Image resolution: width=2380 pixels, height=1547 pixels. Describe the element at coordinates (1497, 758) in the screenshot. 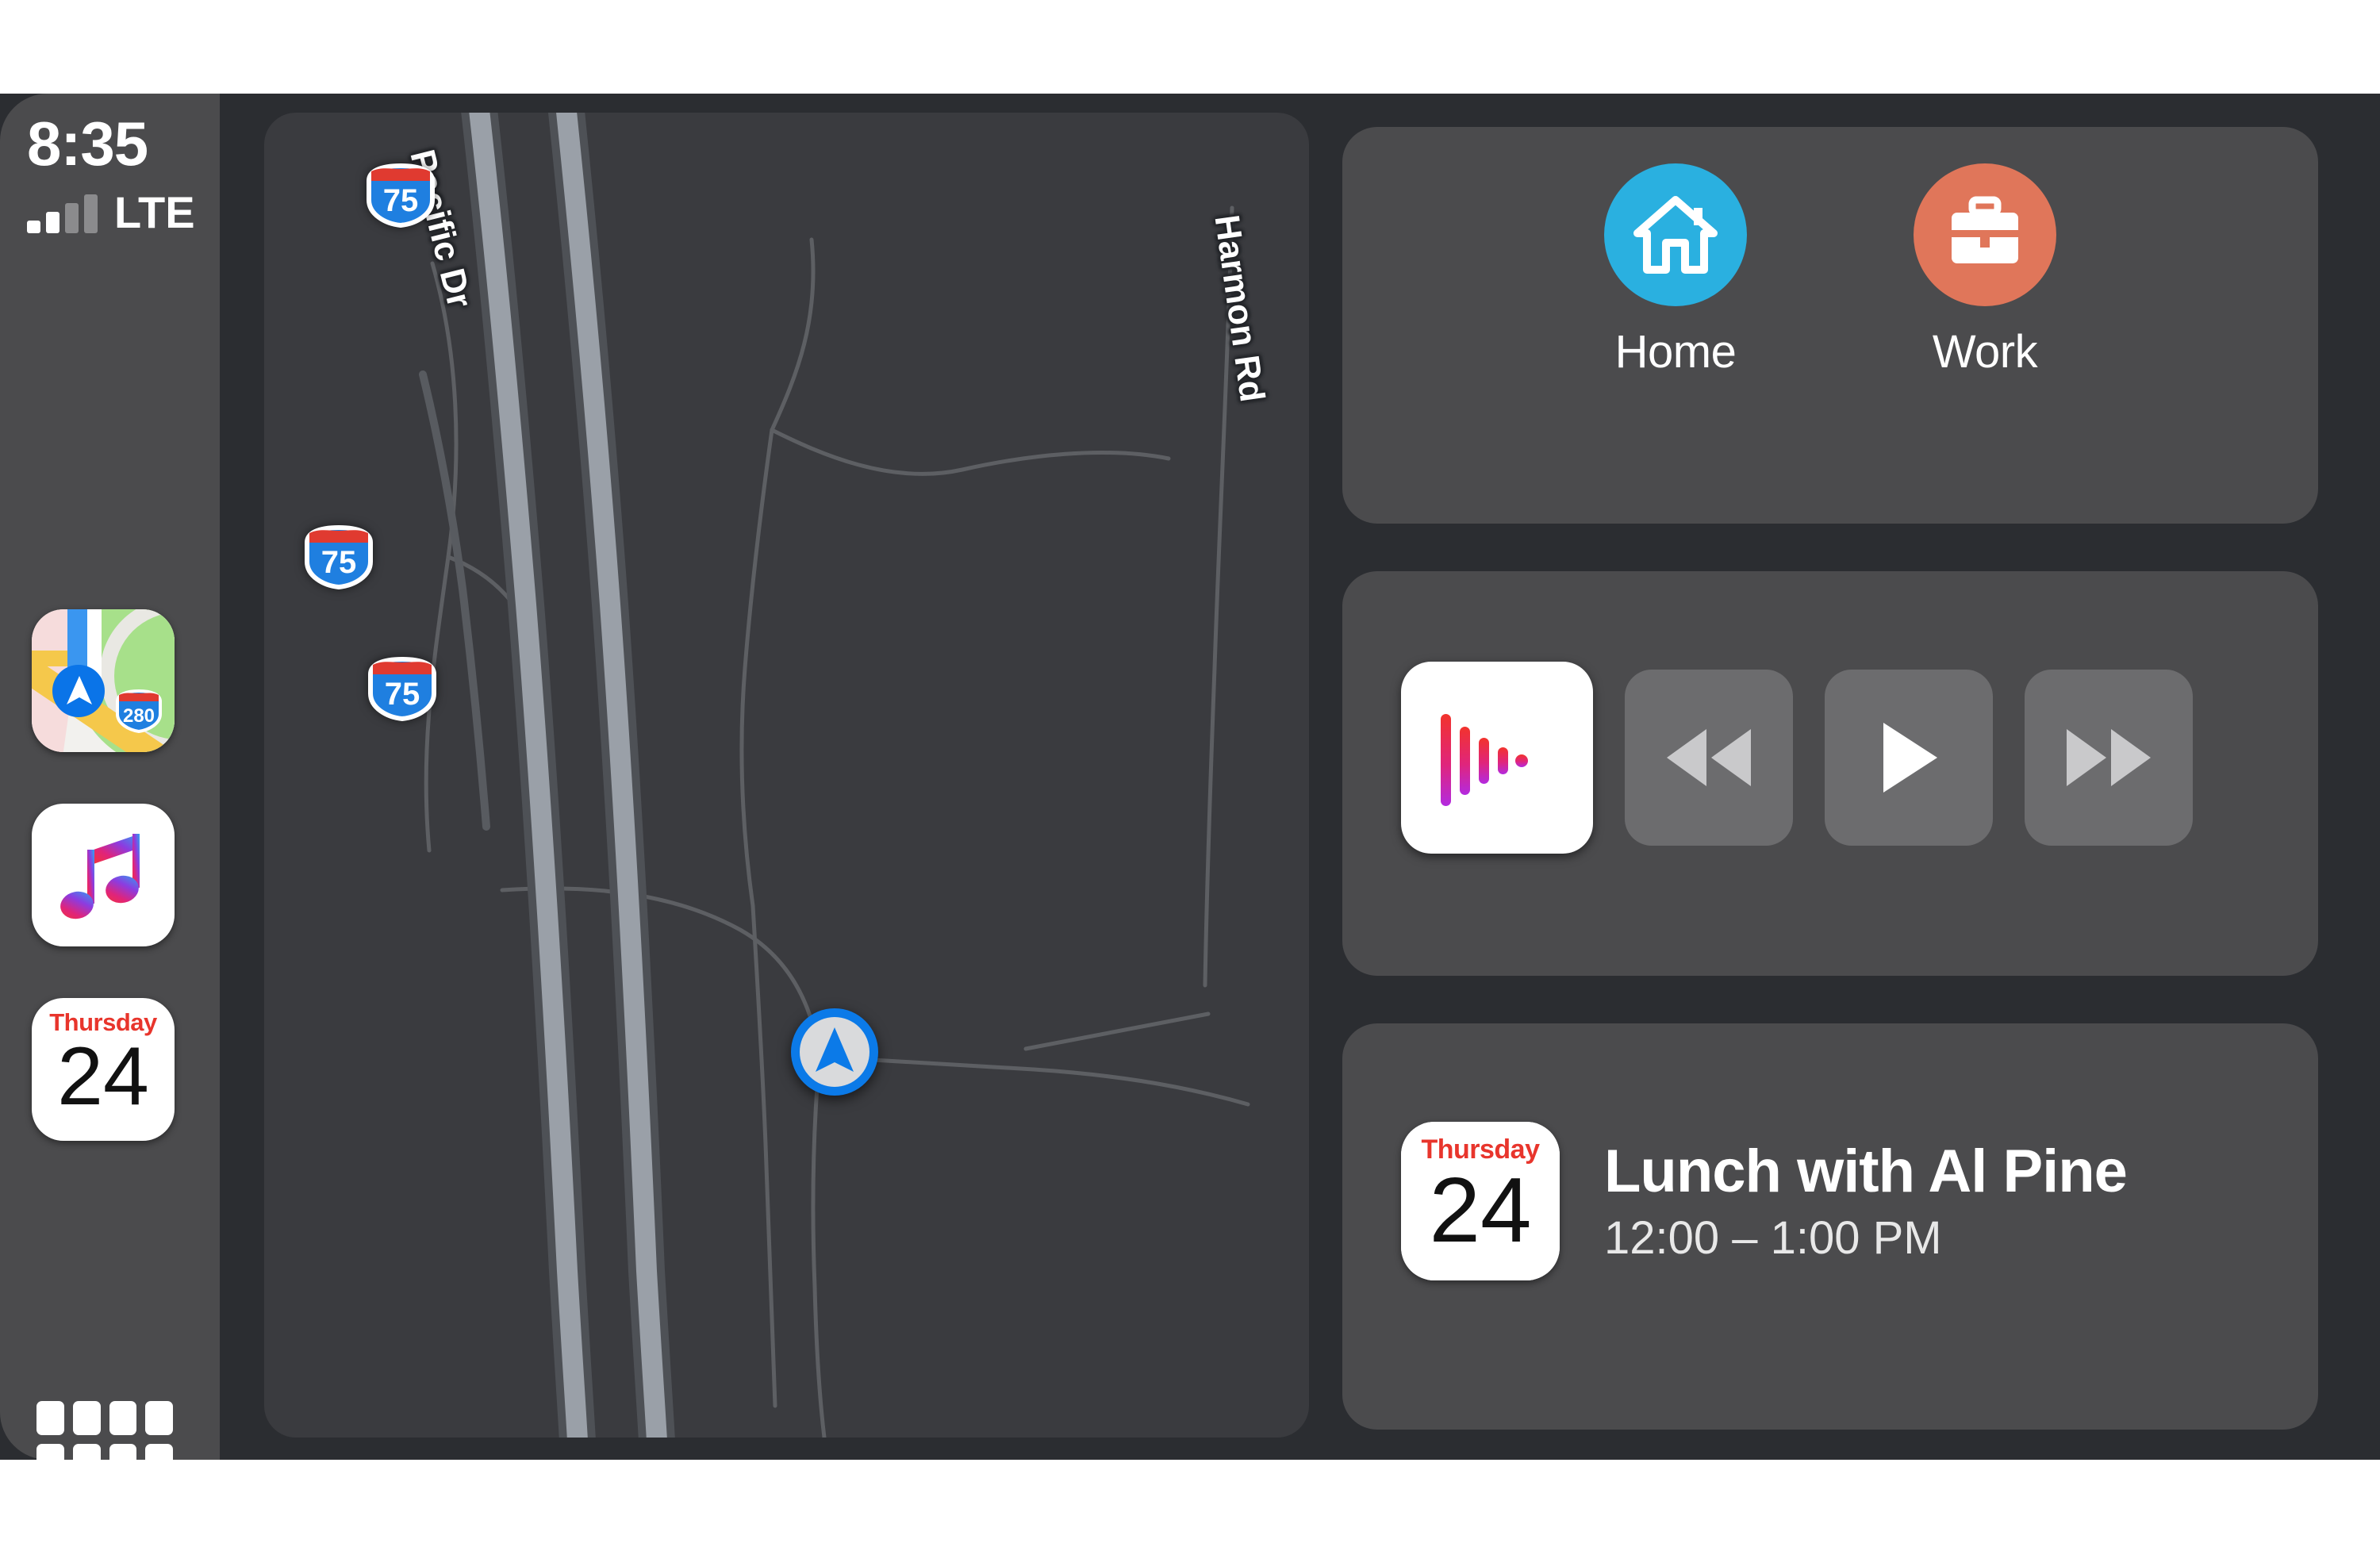

I see `now-playing-waveform-icon` at that location.